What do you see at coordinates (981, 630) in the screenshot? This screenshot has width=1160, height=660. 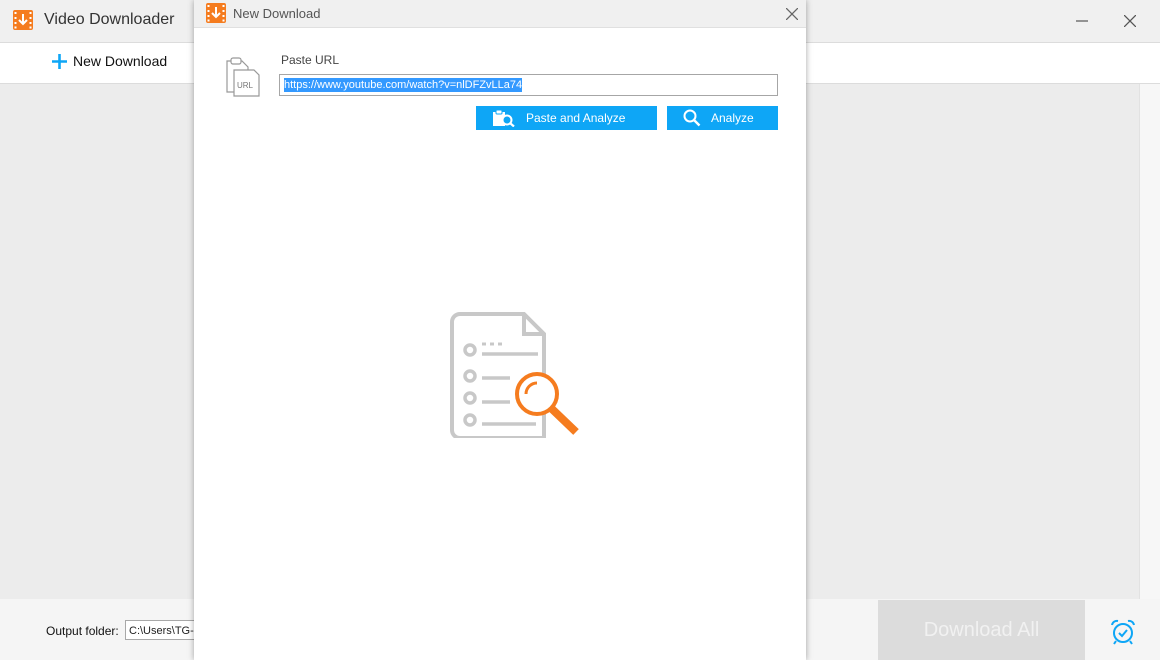 I see `download-all-button: Download All` at bounding box center [981, 630].